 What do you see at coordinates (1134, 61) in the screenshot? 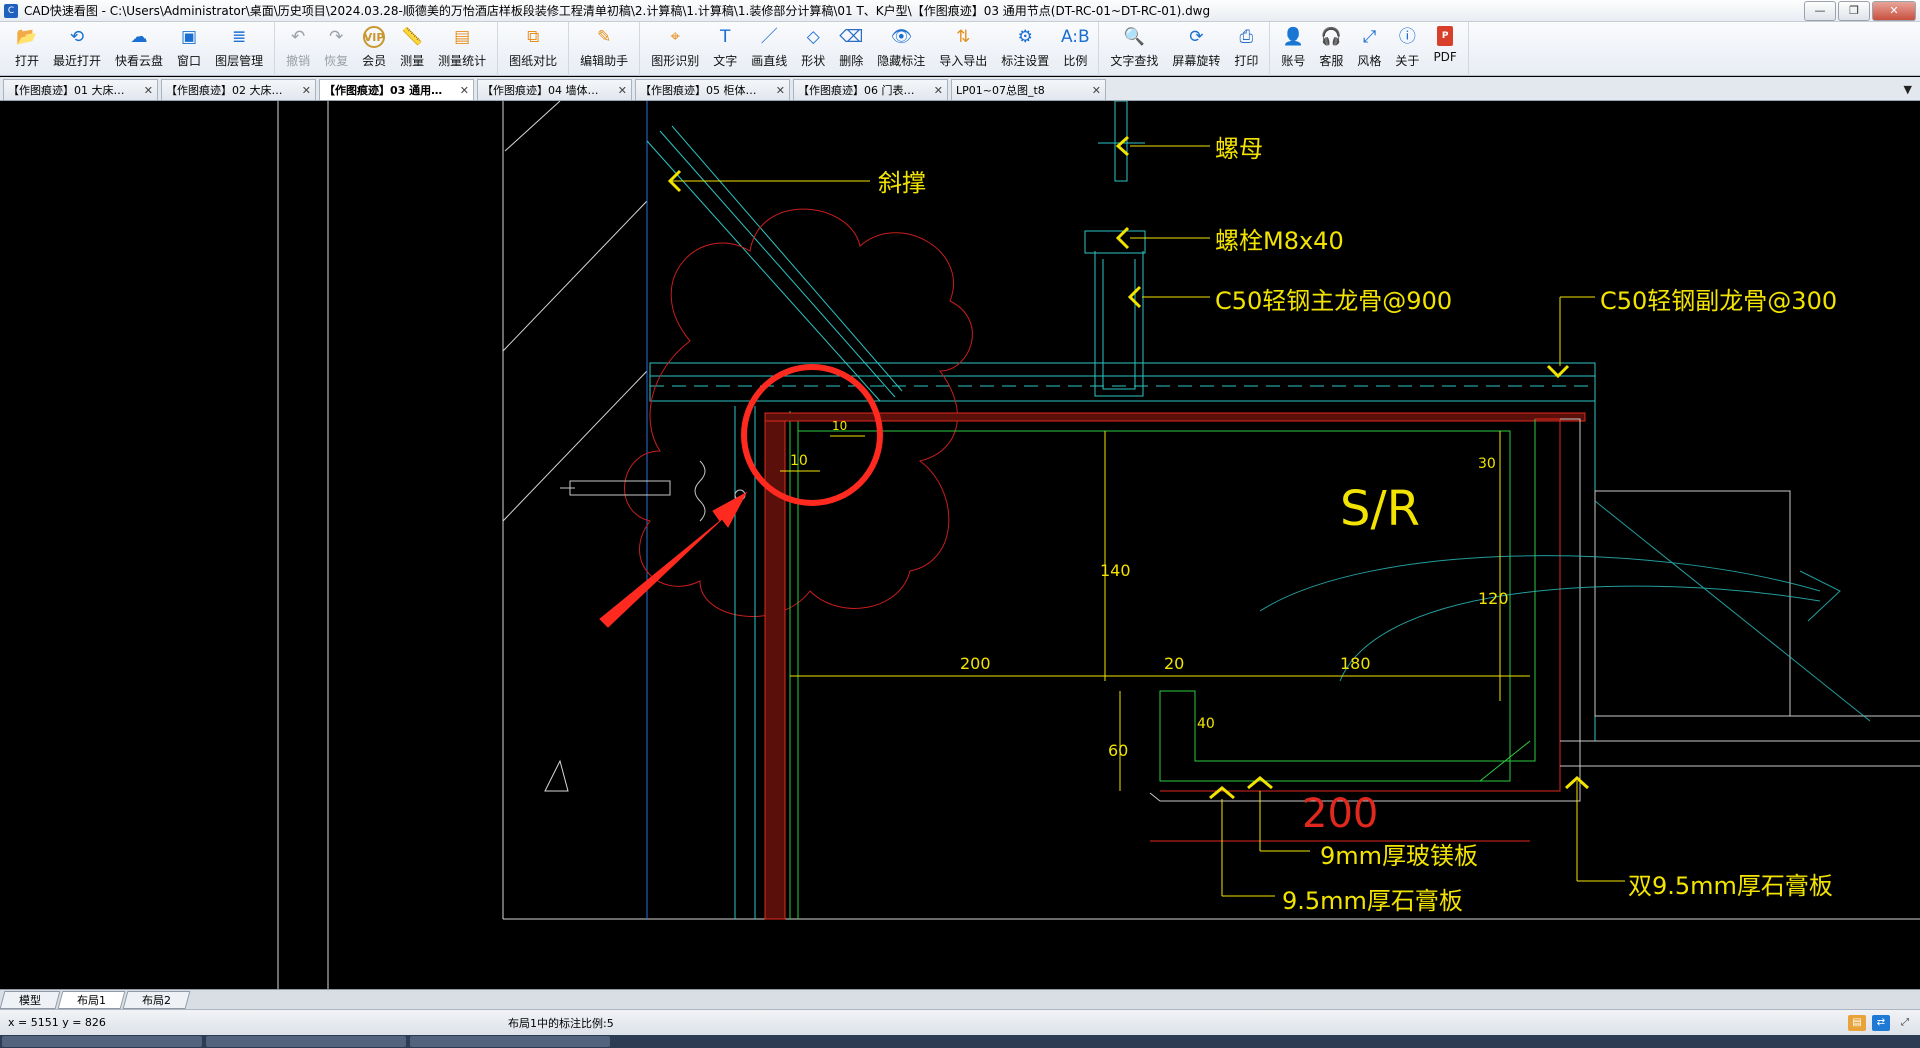
I see `find-text-label: 文字查找` at bounding box center [1134, 61].